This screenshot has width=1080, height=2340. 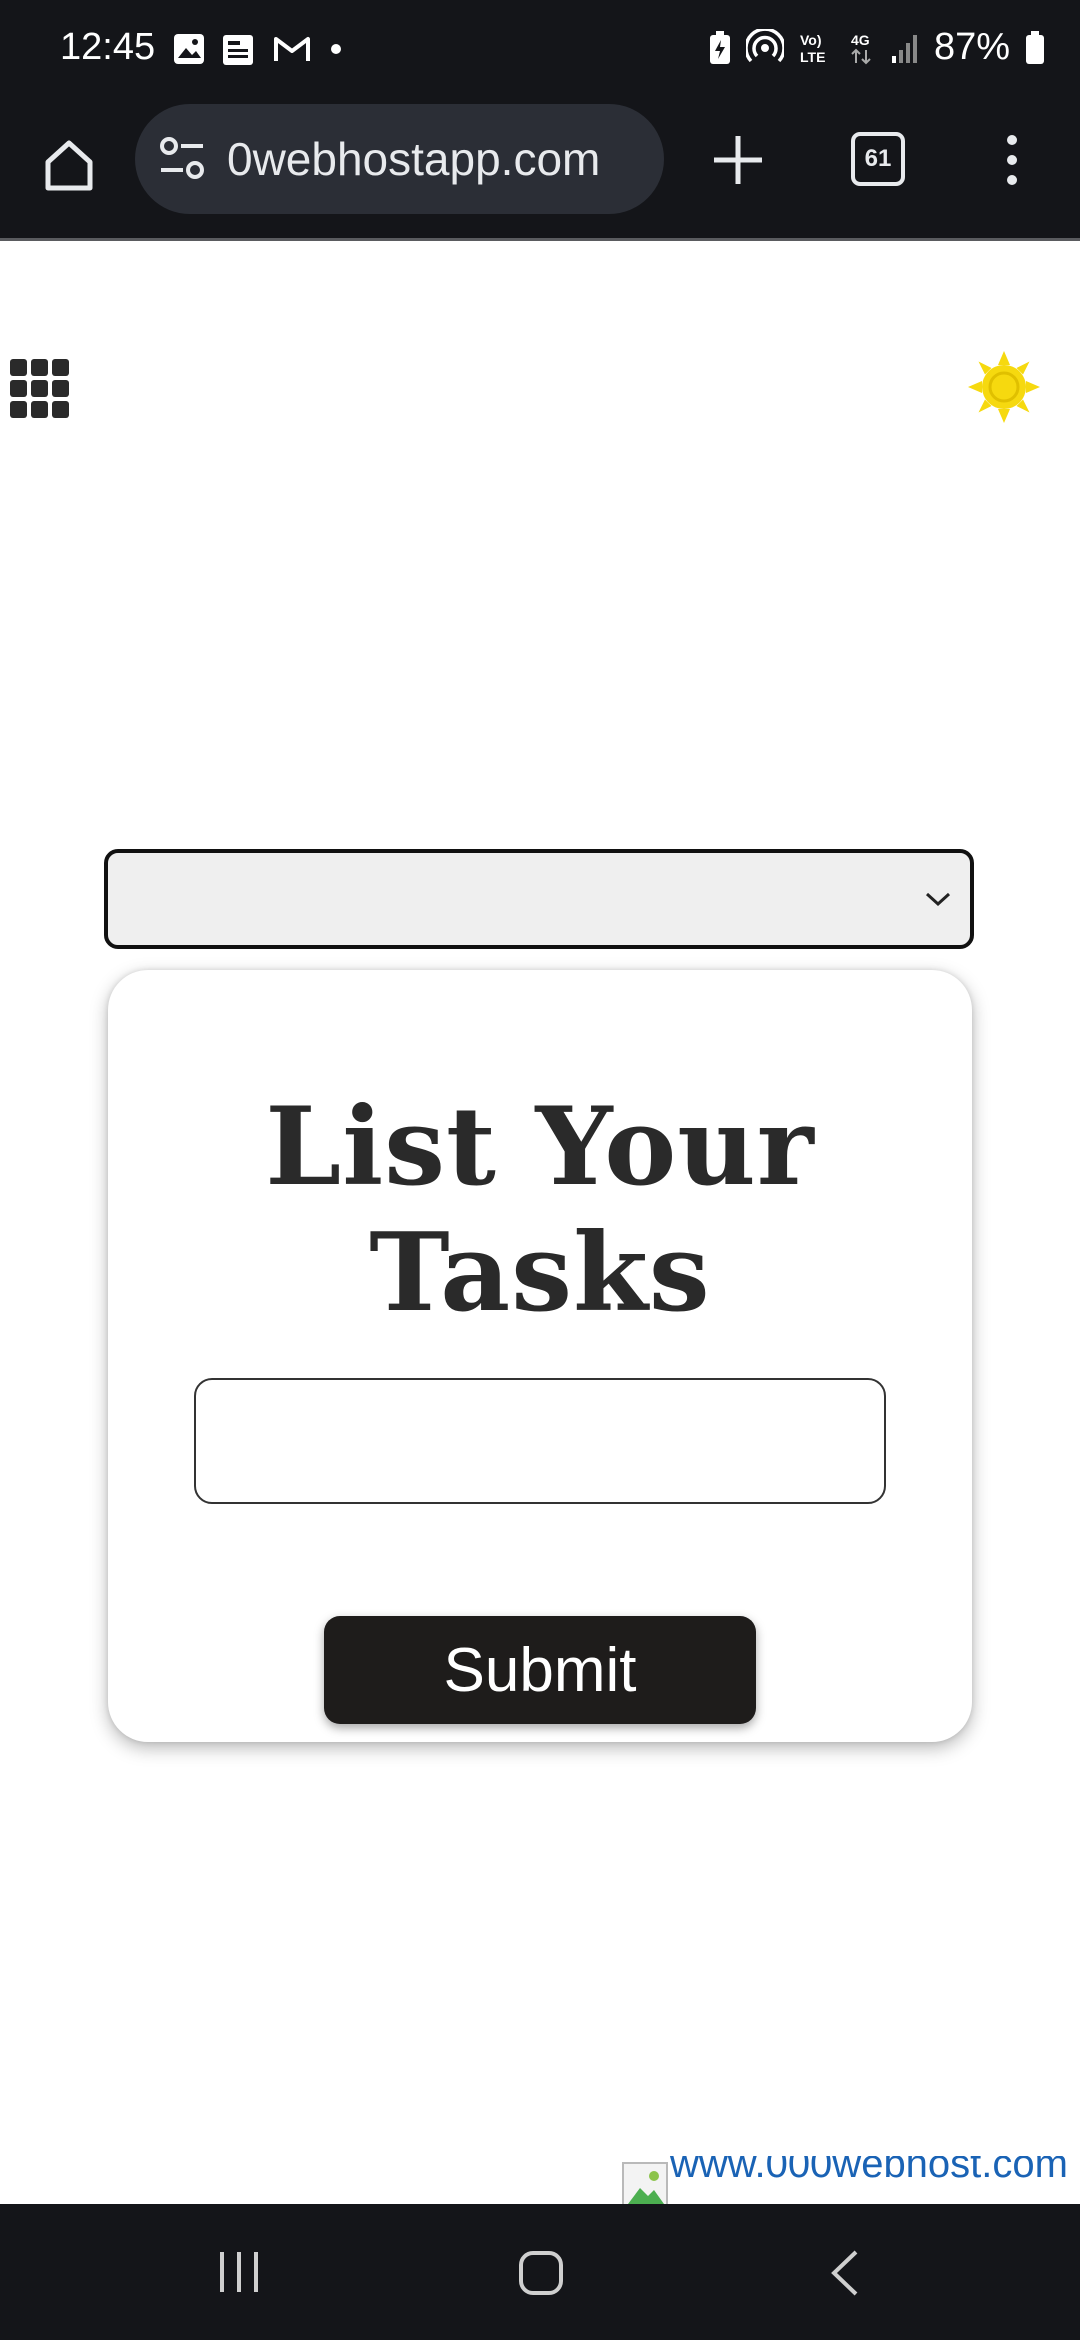 I want to click on site-settings-icon, so click(x=182, y=159).